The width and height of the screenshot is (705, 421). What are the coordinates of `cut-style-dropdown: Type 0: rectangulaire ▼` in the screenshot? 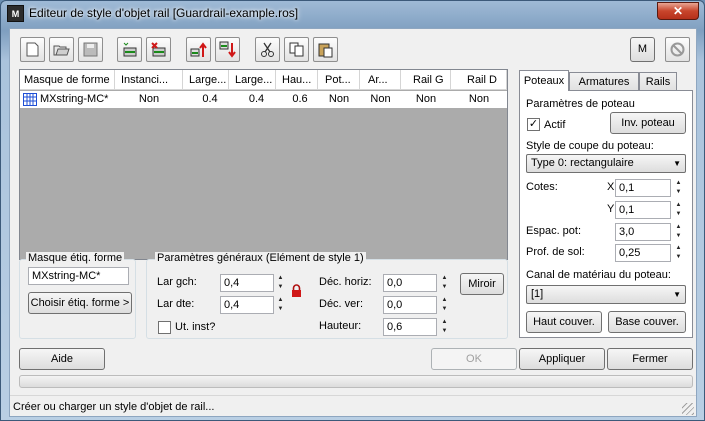 It's located at (606, 163).